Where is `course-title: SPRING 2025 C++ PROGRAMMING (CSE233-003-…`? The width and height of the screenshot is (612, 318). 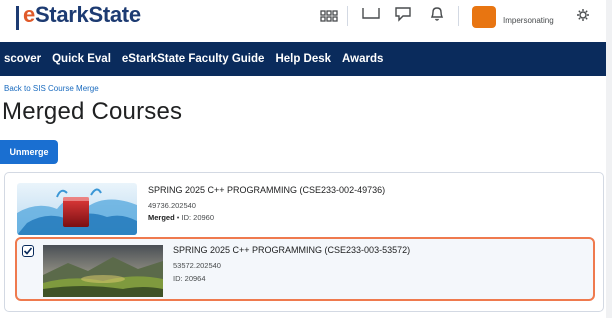 course-title: SPRING 2025 C++ PROGRAMMING (CSE233-003-… is located at coordinates (291, 250).